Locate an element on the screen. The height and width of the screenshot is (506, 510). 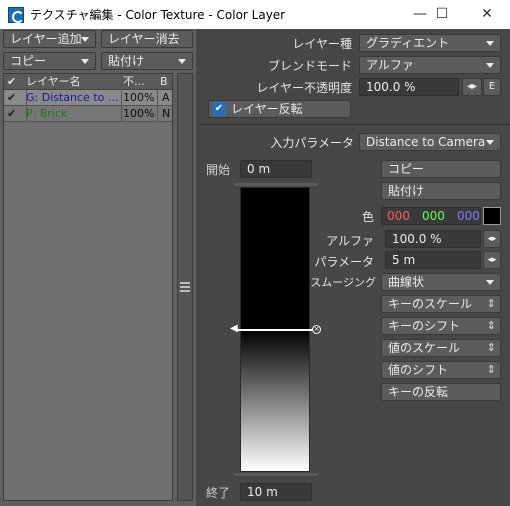
blend-mode-label: ブレンドモード is located at coordinates (309, 66).